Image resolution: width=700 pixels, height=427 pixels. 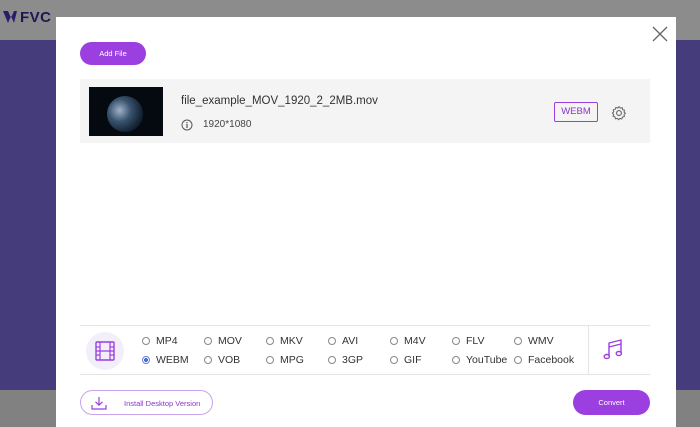 What do you see at coordinates (332, 341) in the screenshot?
I see `radio-avi` at bounding box center [332, 341].